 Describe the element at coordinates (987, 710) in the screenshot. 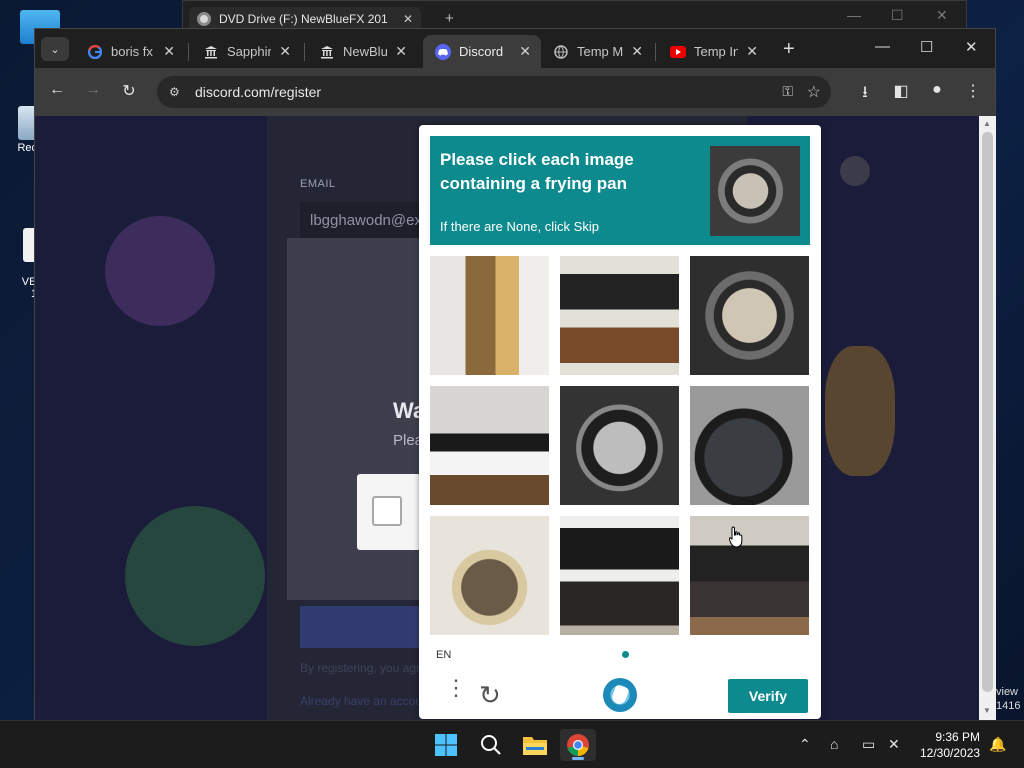

I see `scroll-down-icon: ▼` at that location.